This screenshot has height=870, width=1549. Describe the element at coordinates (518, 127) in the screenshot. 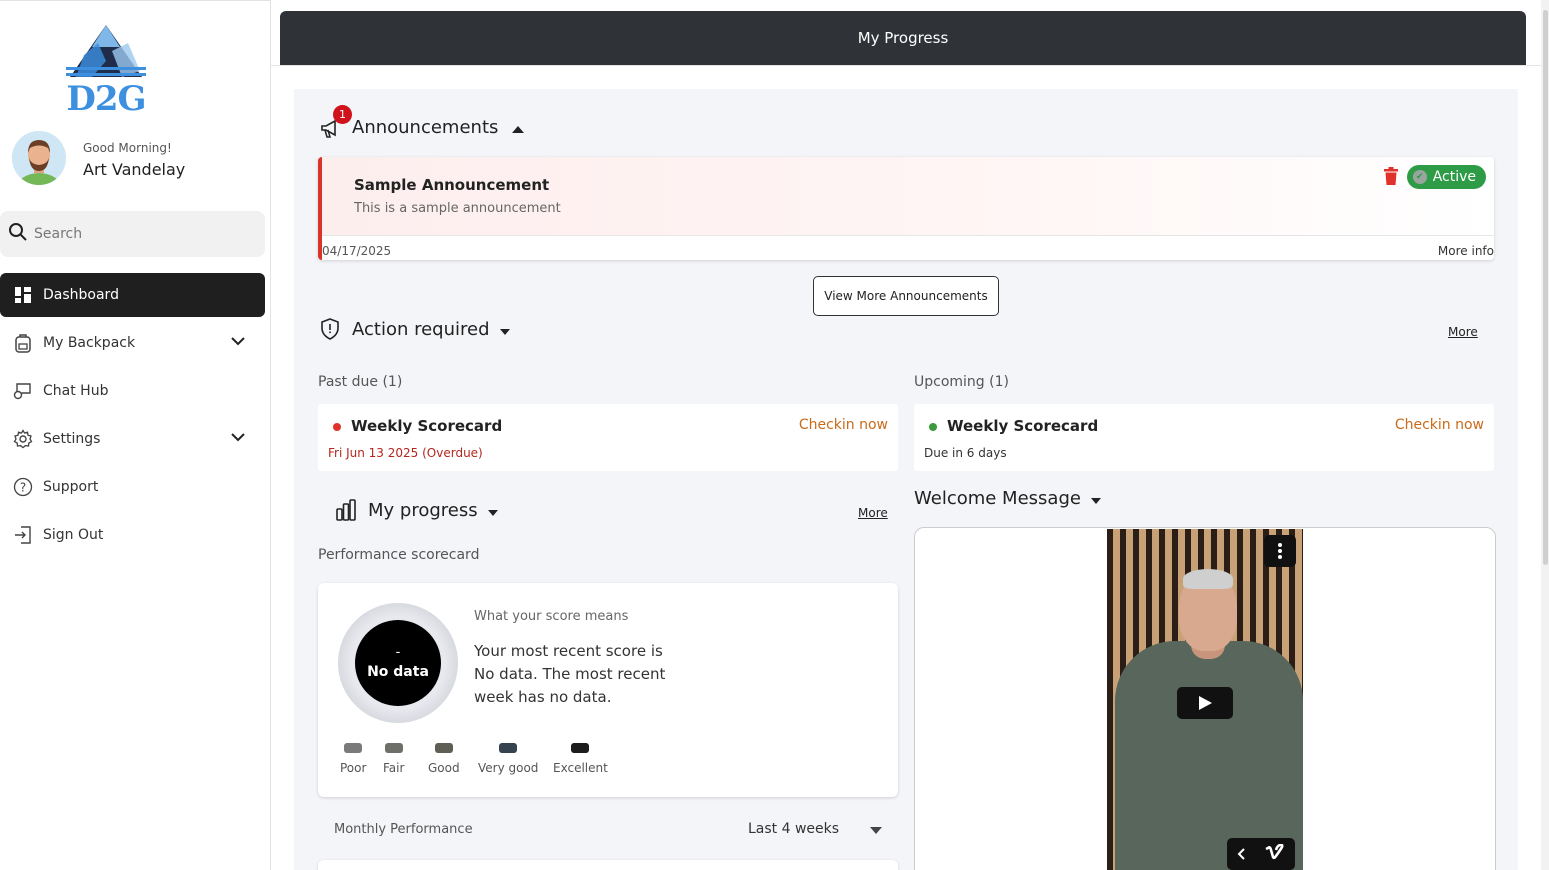

I see `caret-up-icon` at that location.